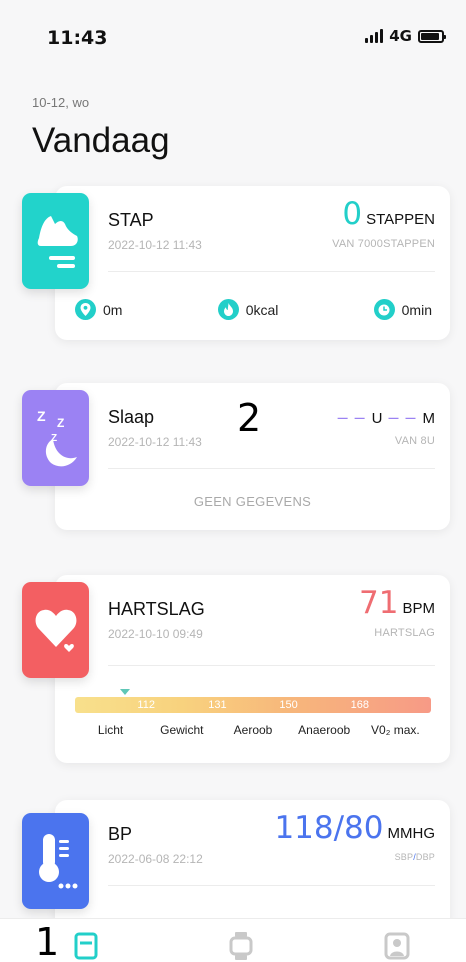 The height and width of the screenshot is (962, 466). What do you see at coordinates (395, 730) in the screenshot?
I see `zone-label: V0₂ max.` at bounding box center [395, 730].